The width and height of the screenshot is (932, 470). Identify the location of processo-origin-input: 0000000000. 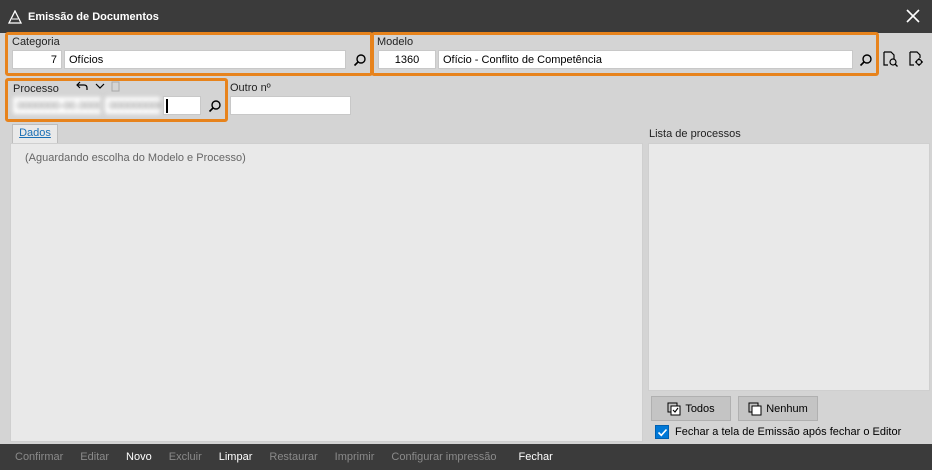
(132, 105).